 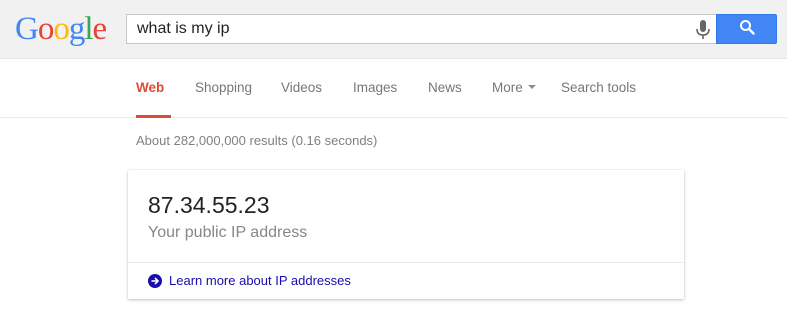 I want to click on tab-images: Images, so click(x=375, y=88).